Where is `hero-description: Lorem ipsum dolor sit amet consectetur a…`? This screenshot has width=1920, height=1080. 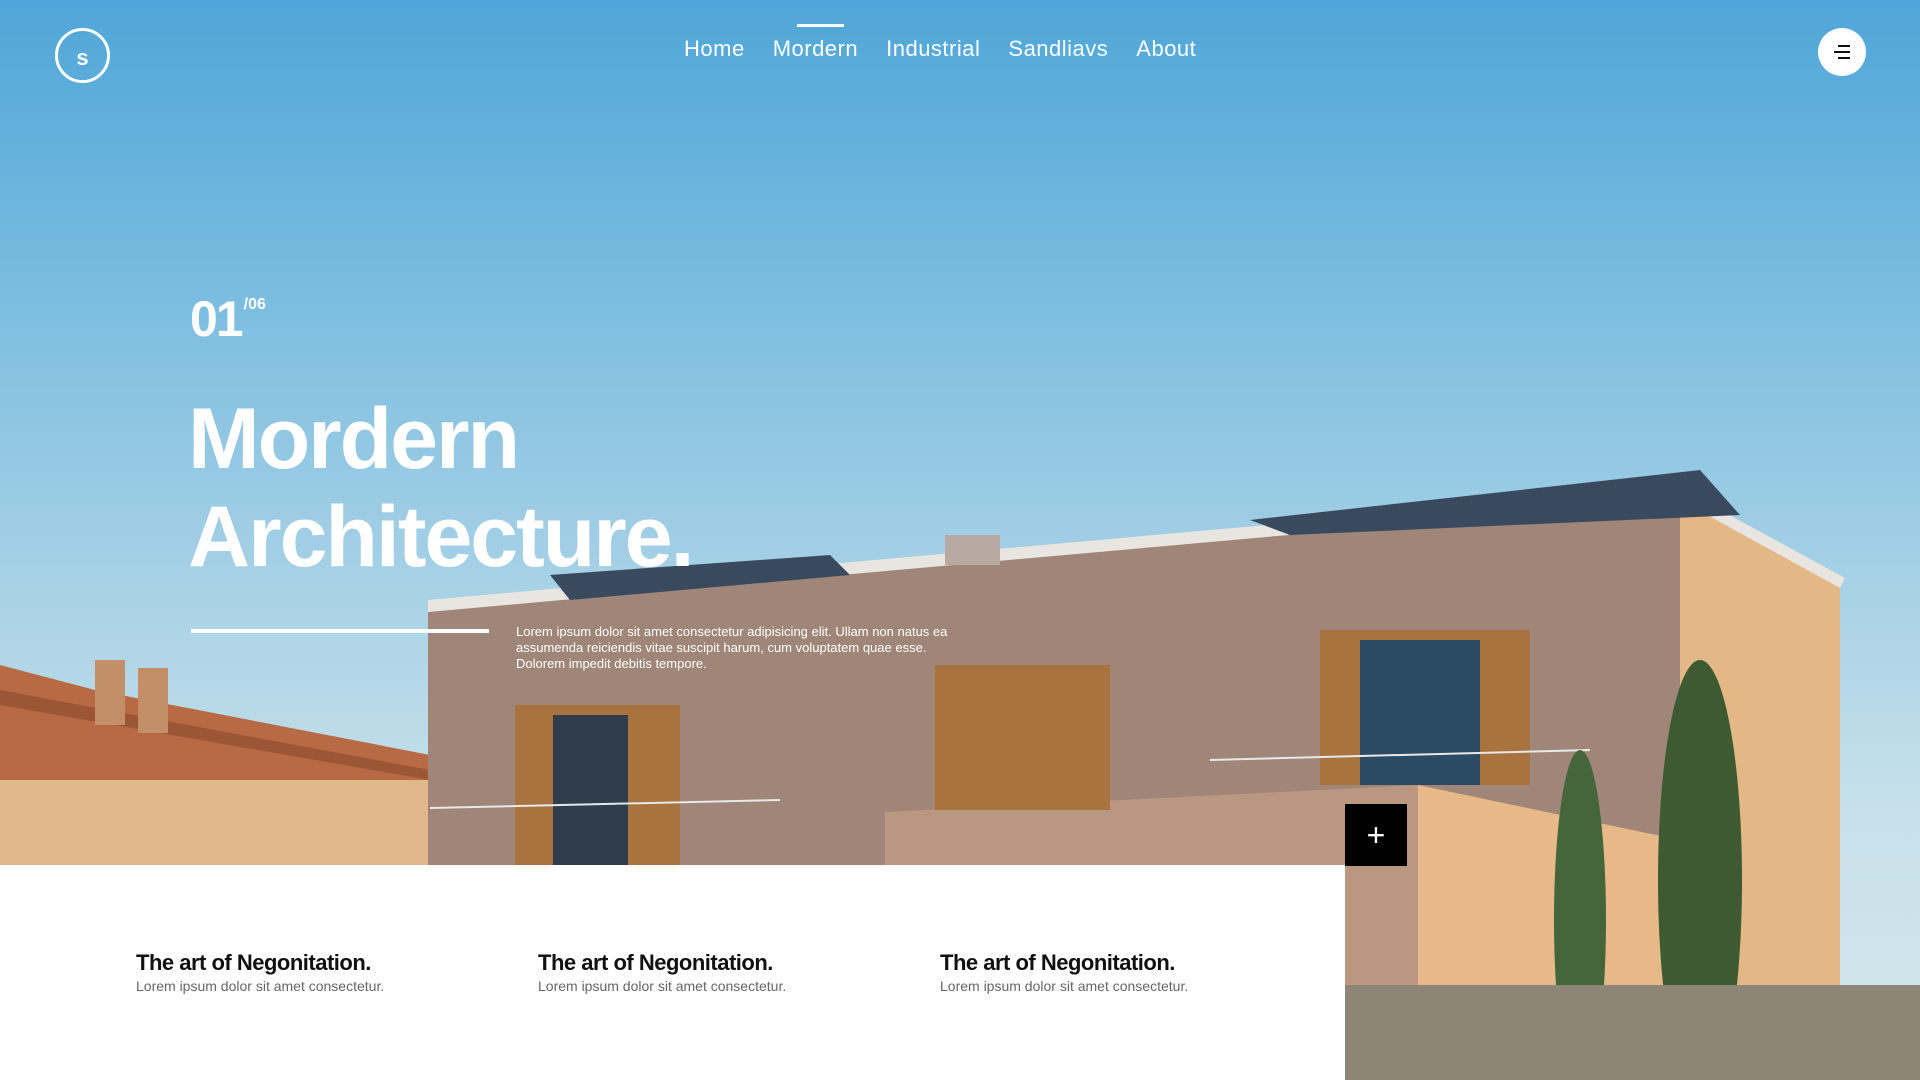
hero-description: Lorem ipsum dolor sit amet consectetur a… is located at coordinates (732, 647).